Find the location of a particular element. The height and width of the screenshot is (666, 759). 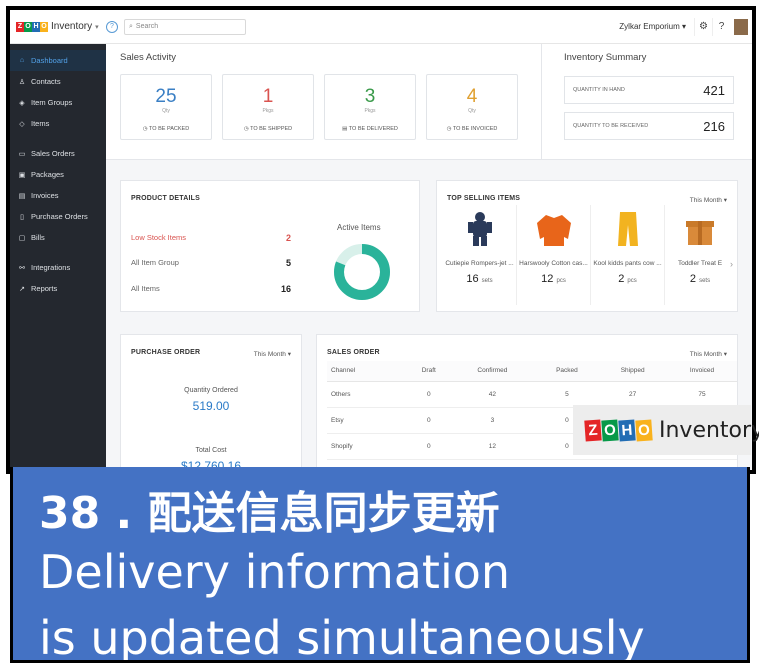

org-name: Zylkar Emporium is located at coordinates (649, 26).